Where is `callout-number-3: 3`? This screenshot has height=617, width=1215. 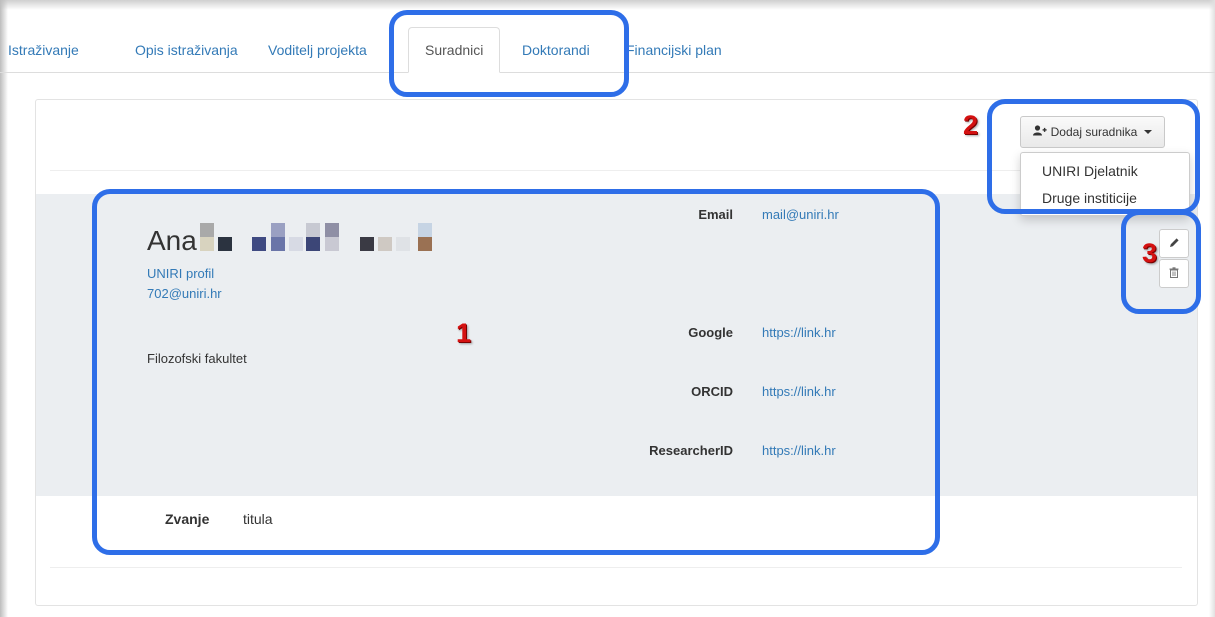
callout-number-3: 3 is located at coordinates (1150, 253).